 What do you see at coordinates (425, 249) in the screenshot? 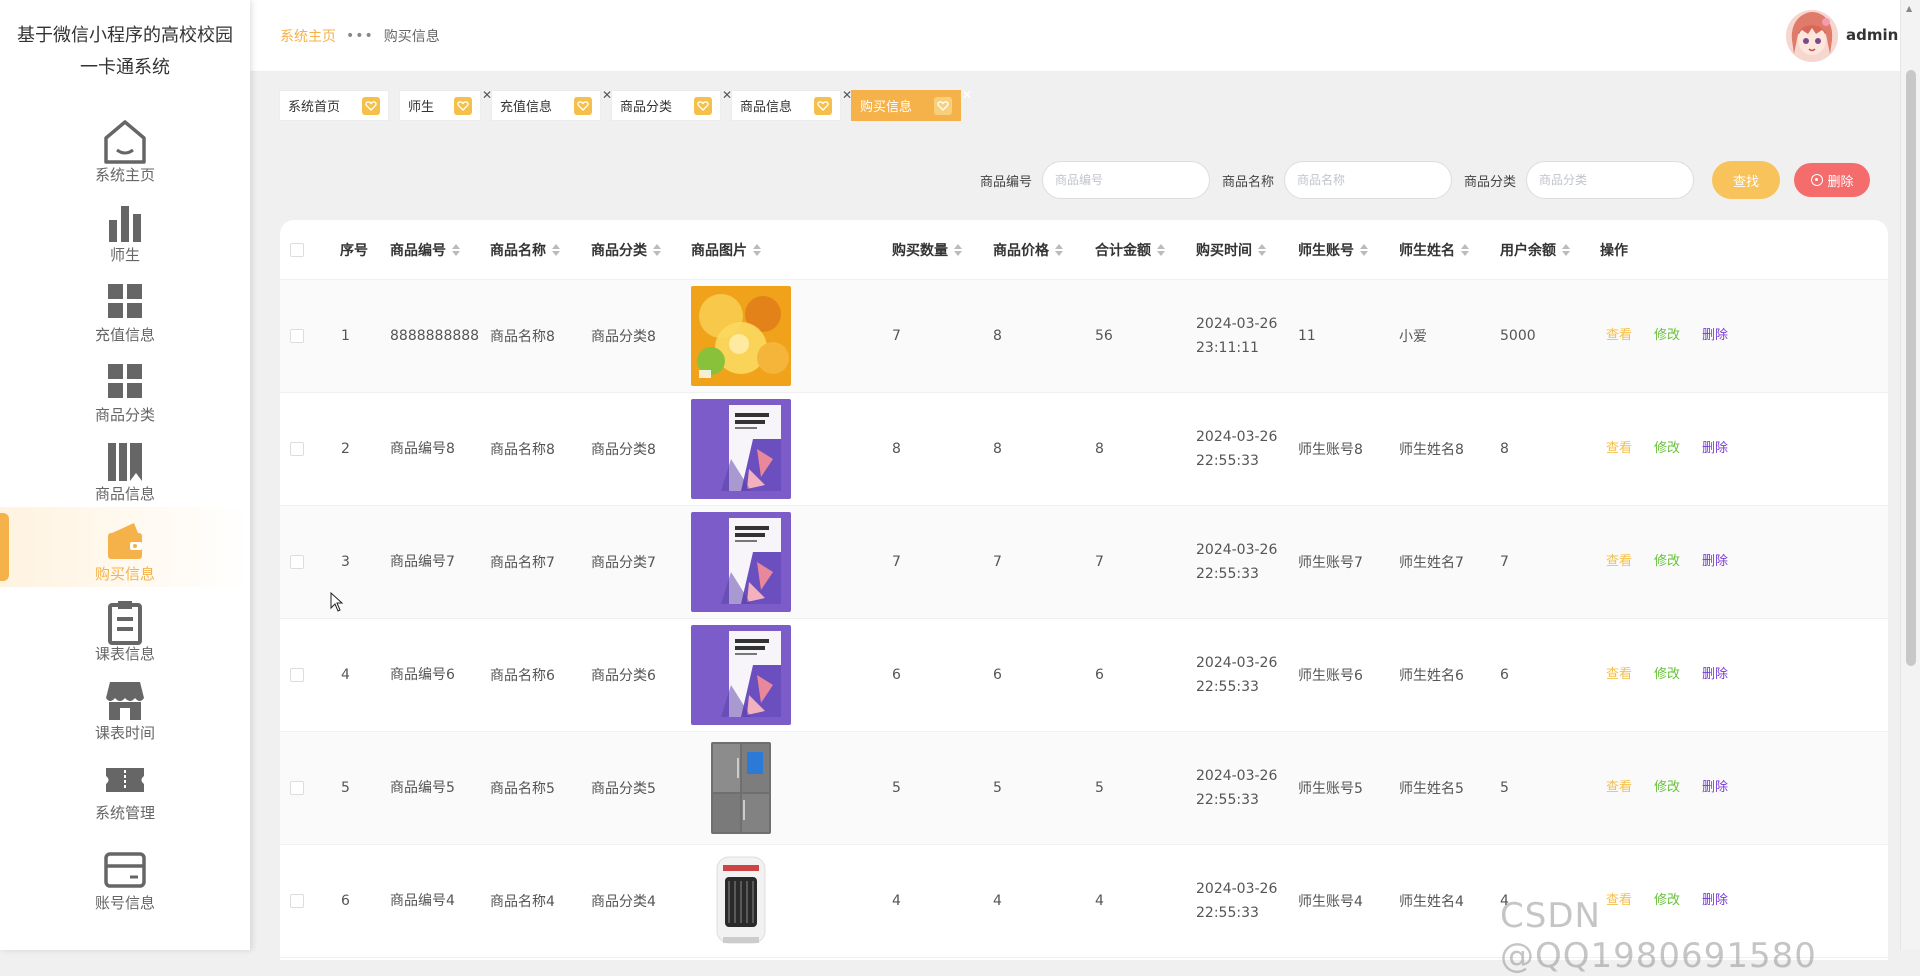
I see `column-header: 商品编号` at bounding box center [425, 249].